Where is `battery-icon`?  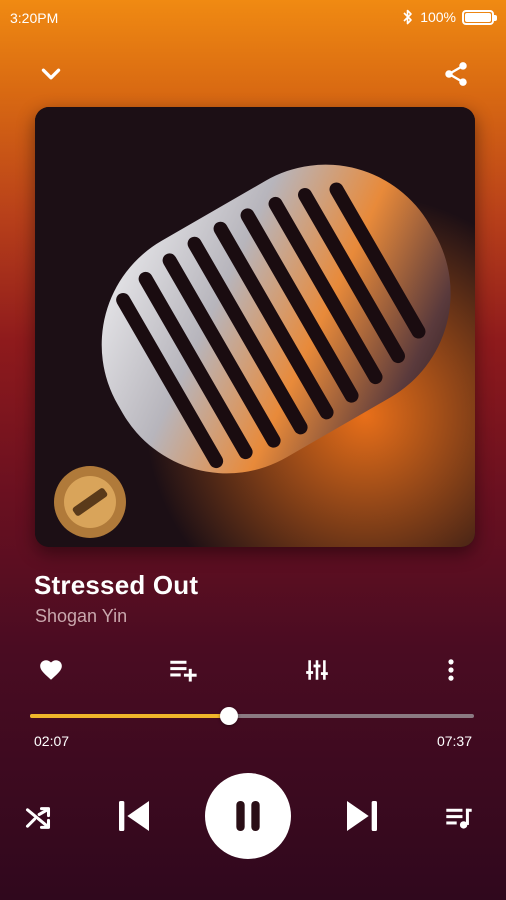
battery-icon is located at coordinates (479, 17).